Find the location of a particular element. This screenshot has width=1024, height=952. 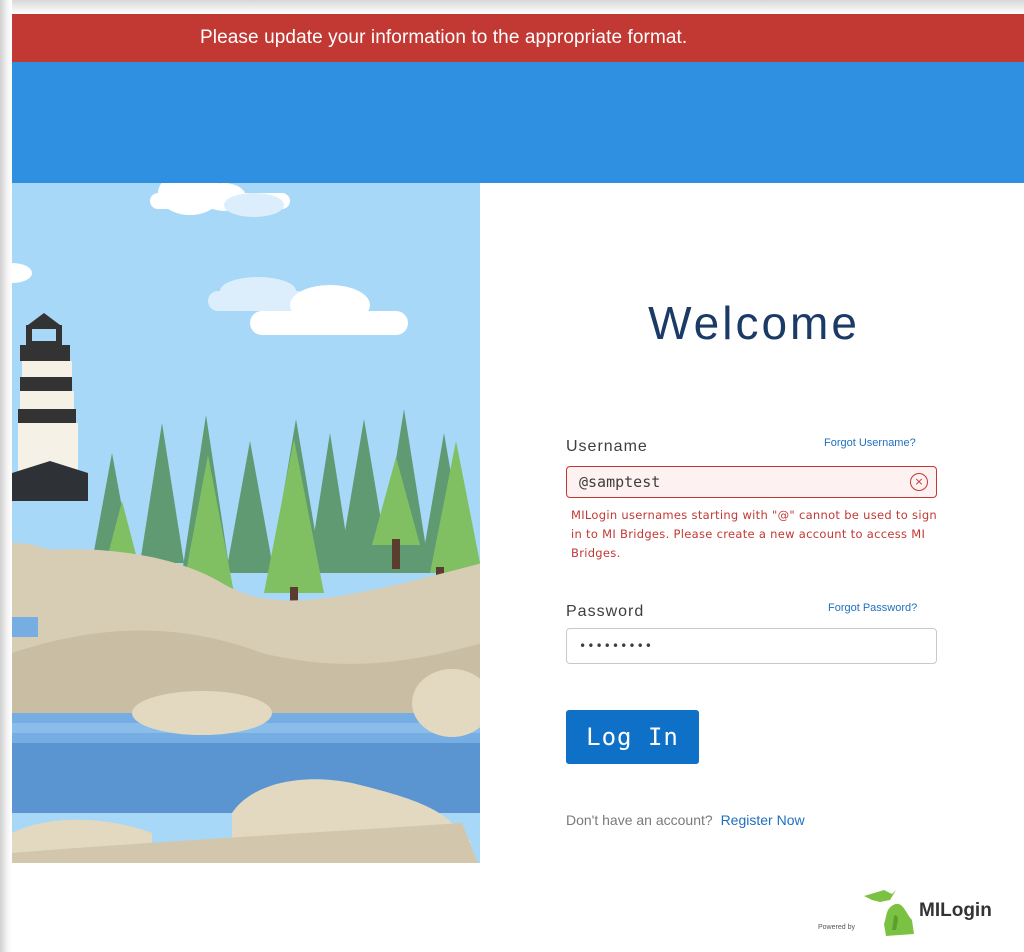

password-value: ••••••••• is located at coordinates (616, 646).